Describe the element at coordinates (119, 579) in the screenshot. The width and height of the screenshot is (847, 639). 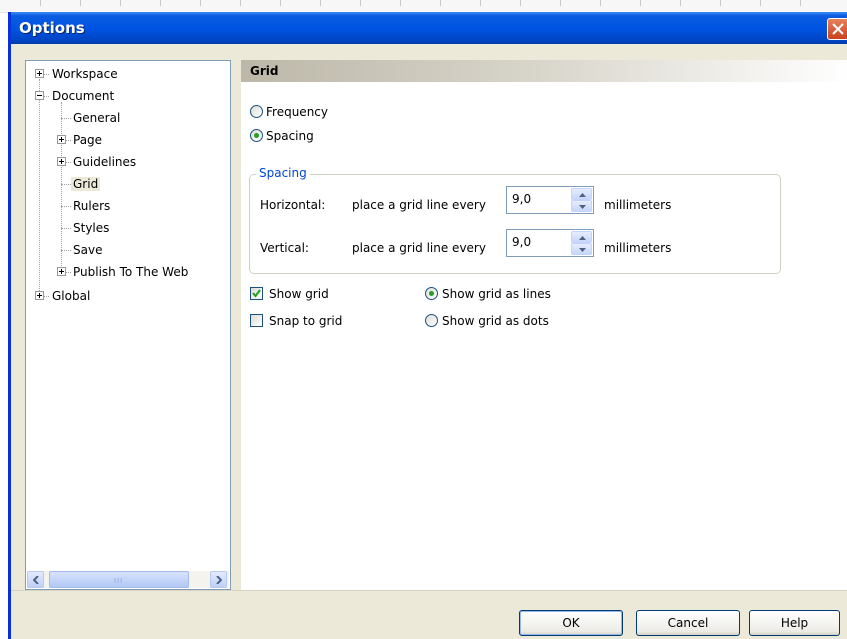
I see `scrollbar-thumb: III` at that location.